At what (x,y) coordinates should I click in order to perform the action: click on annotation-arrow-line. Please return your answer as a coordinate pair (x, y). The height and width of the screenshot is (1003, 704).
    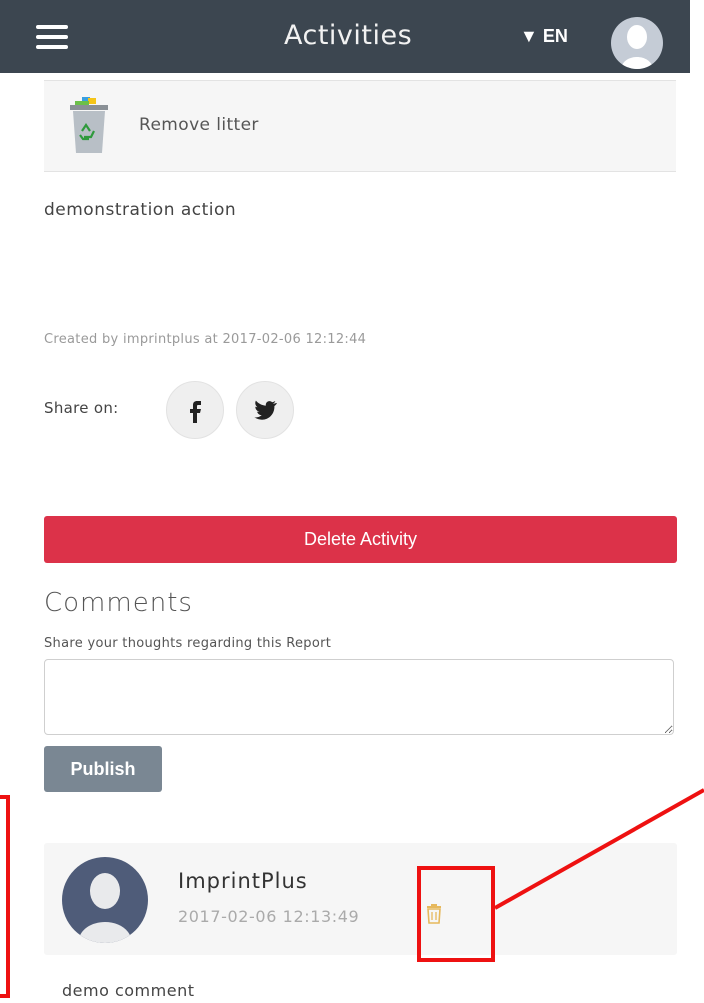
    Looking at the image, I should click on (599, 849).